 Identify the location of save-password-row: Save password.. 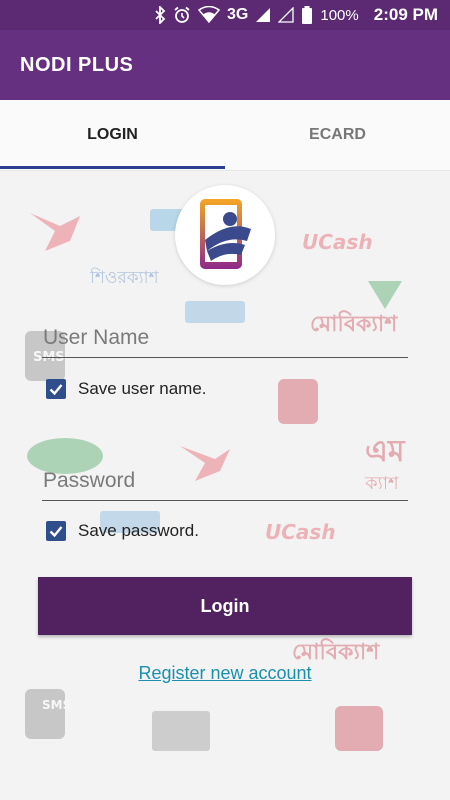
(122, 531).